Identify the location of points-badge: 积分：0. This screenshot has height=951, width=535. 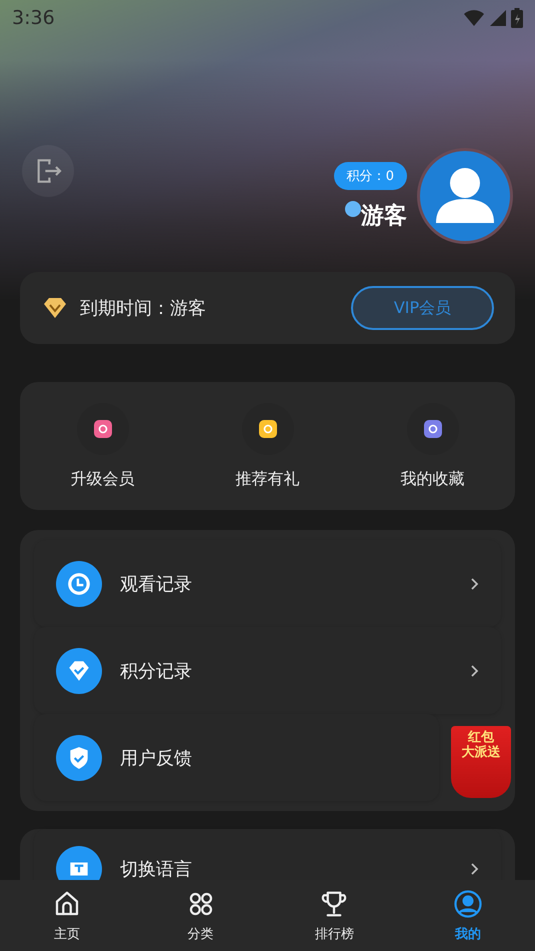
(370, 176).